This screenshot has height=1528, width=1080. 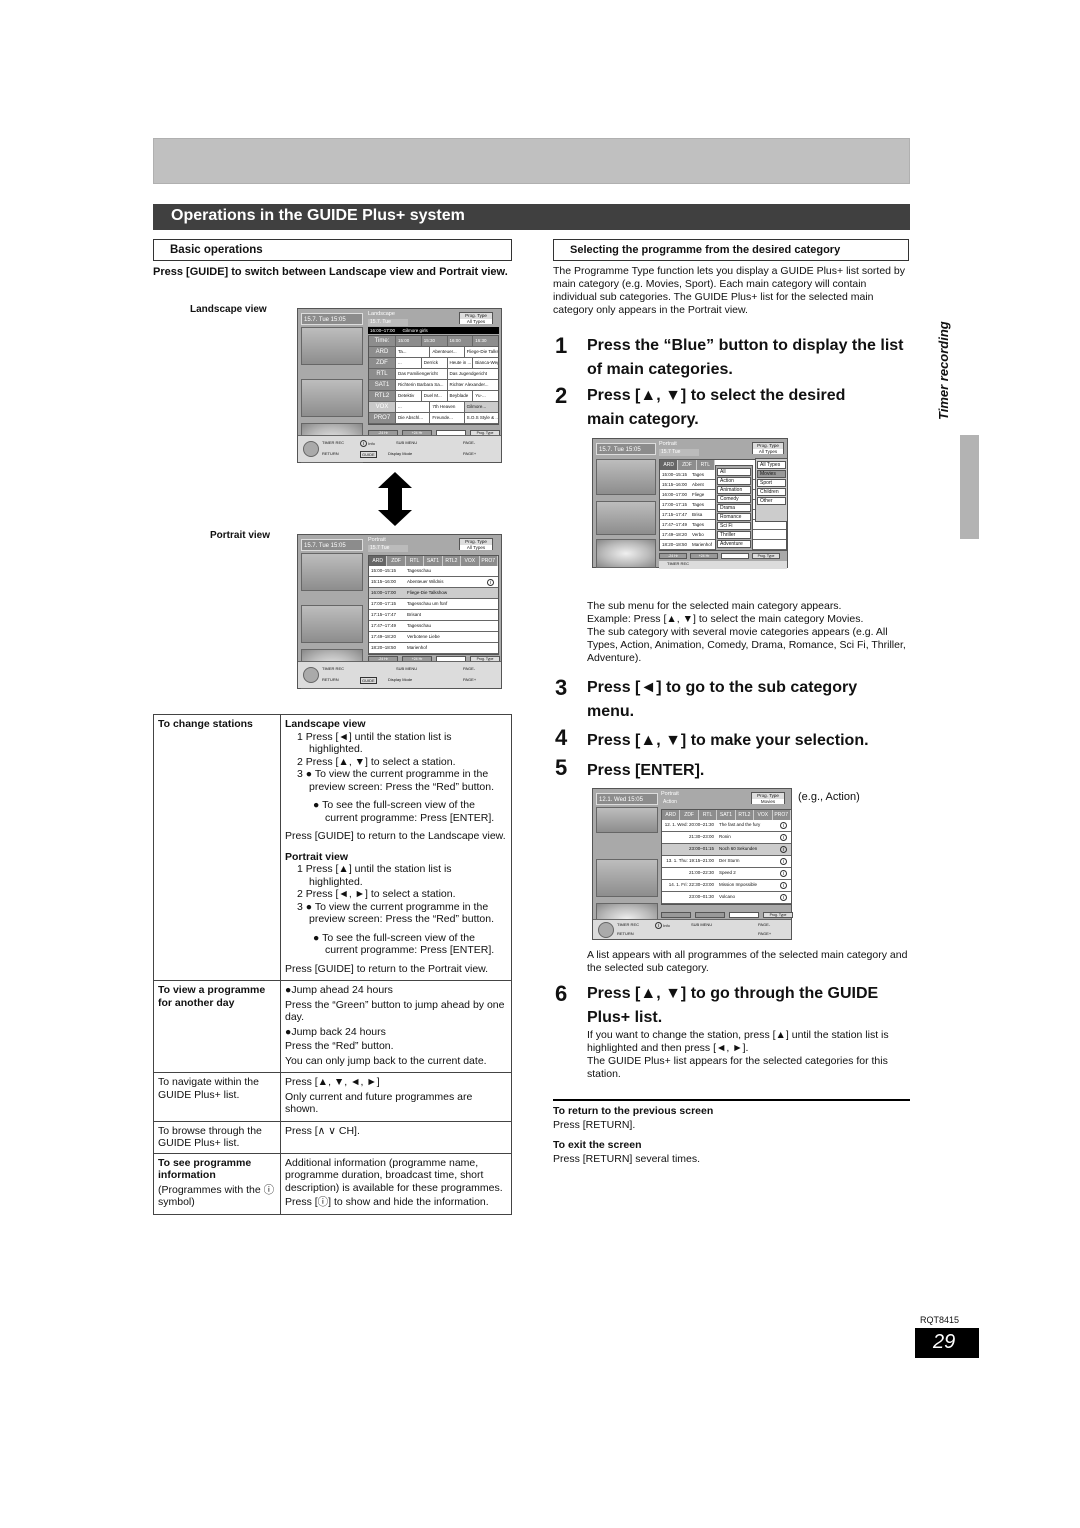 What do you see at coordinates (768, 798) in the screenshot?
I see `prog-type-box: Prog. Type Movies` at bounding box center [768, 798].